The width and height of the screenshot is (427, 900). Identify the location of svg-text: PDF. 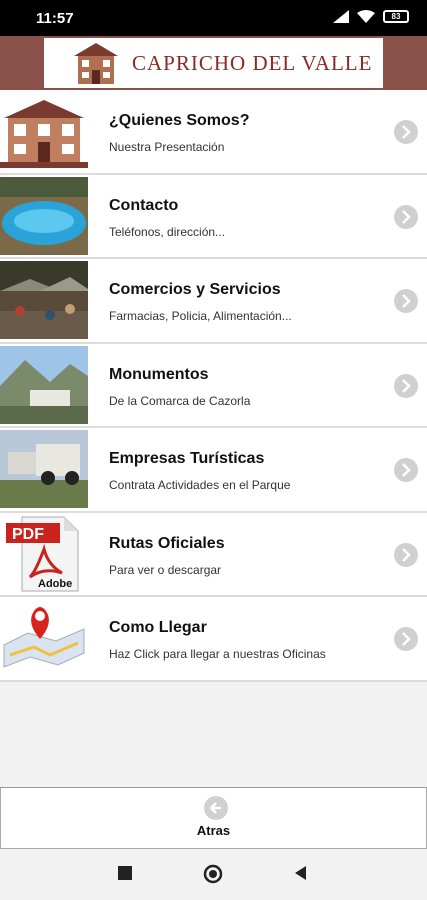
(28, 534).